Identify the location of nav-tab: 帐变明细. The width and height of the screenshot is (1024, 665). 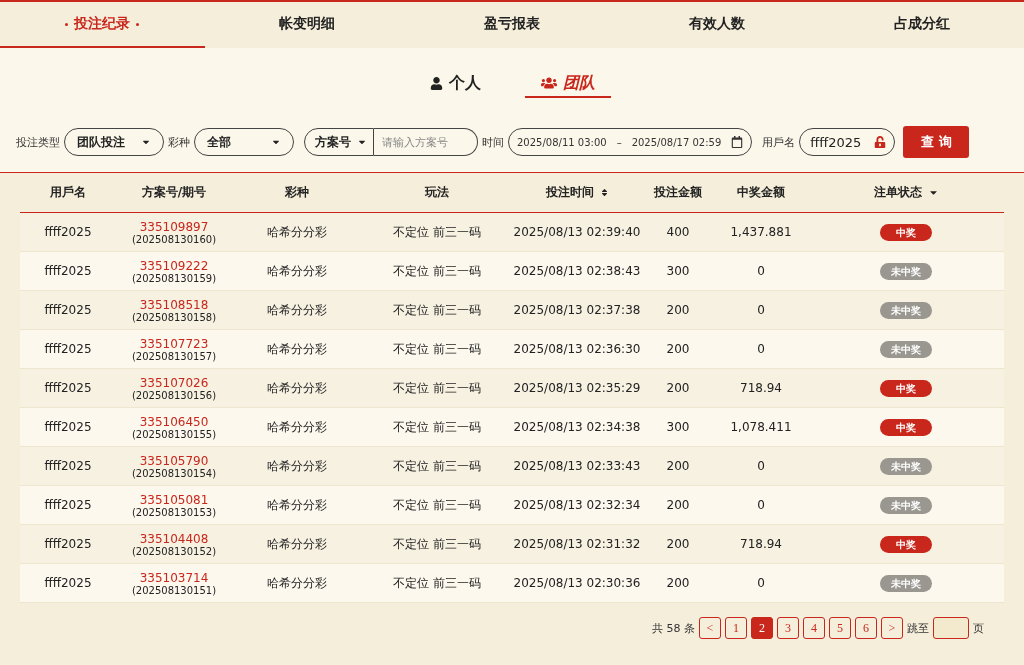
(307, 25).